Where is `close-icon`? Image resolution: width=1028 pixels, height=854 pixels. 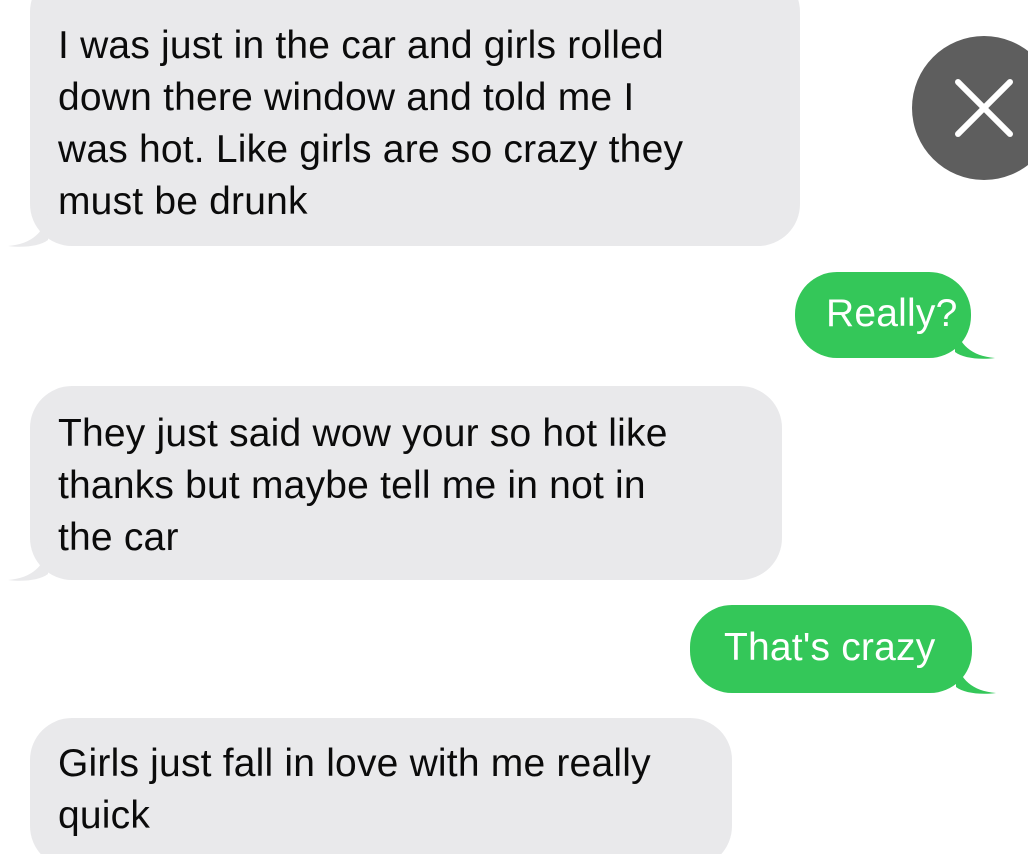
close-icon is located at coordinates (984, 108).